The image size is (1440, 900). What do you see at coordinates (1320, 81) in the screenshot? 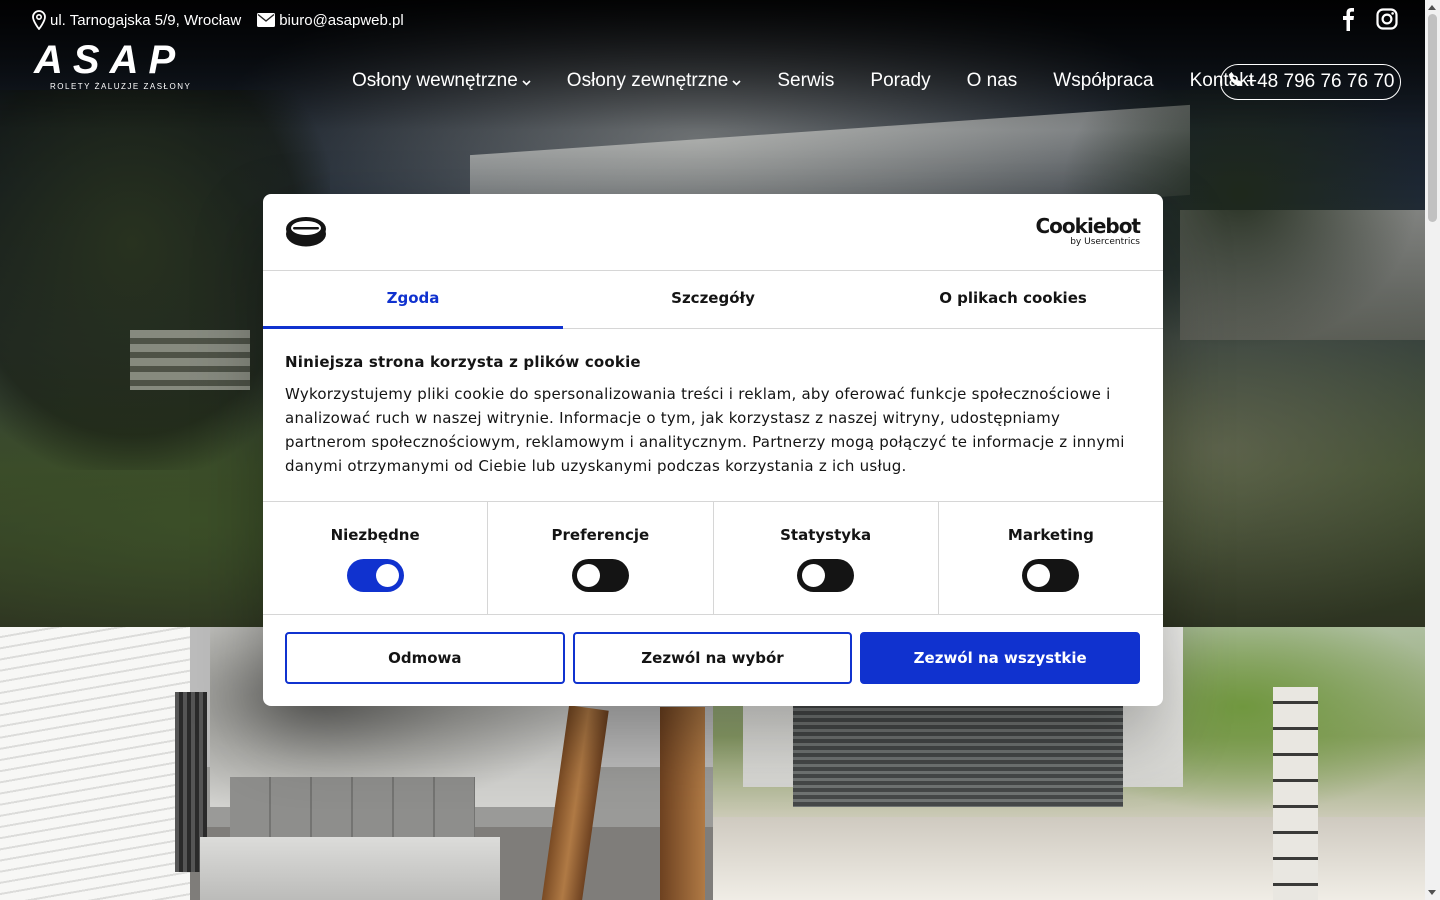
I see `phone-number: +48 796 76 76 70` at bounding box center [1320, 81].